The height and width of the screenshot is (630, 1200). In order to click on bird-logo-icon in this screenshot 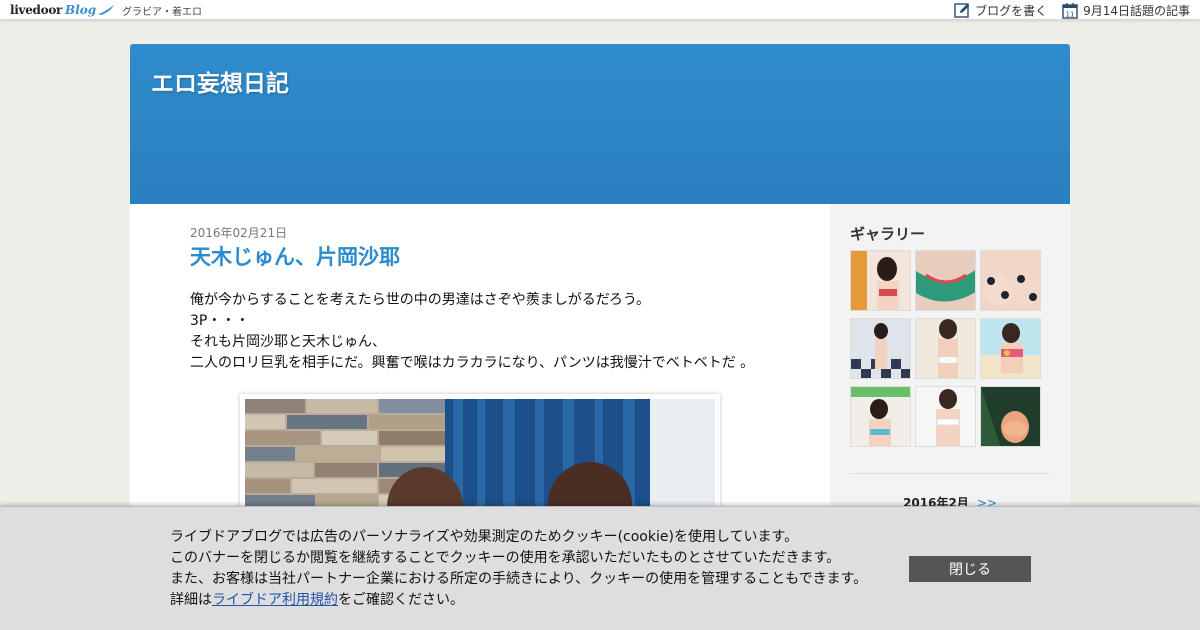, I will do `click(106, 10)`.